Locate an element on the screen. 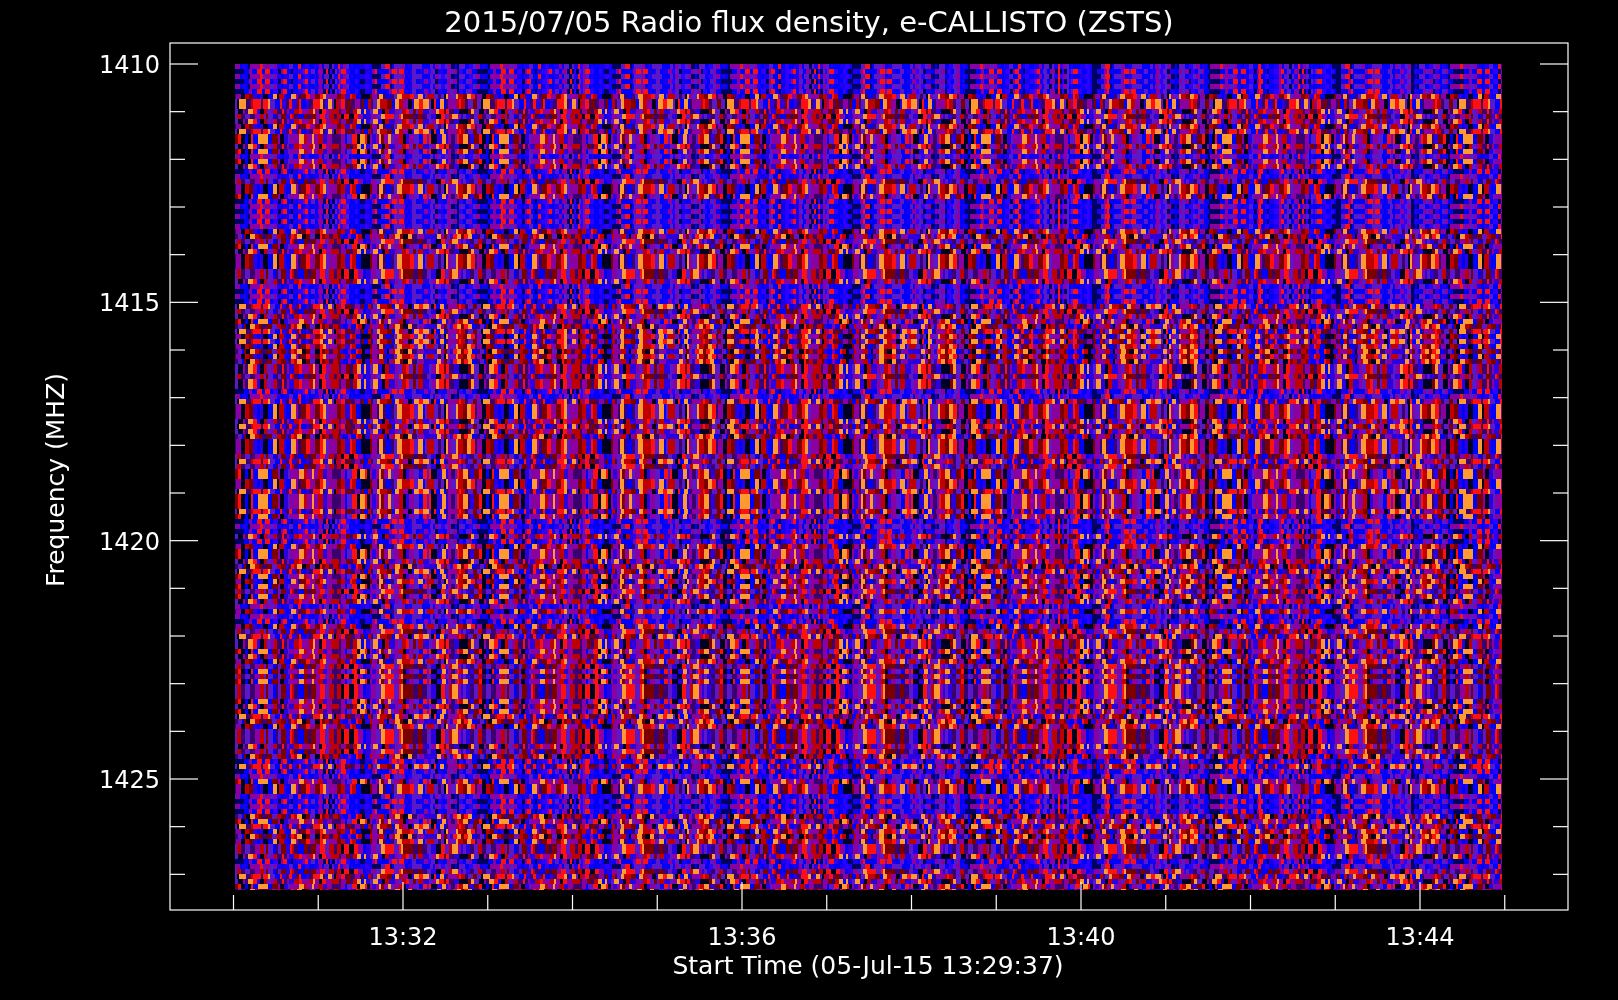  x-tick-label: 13:36 is located at coordinates (742, 937).